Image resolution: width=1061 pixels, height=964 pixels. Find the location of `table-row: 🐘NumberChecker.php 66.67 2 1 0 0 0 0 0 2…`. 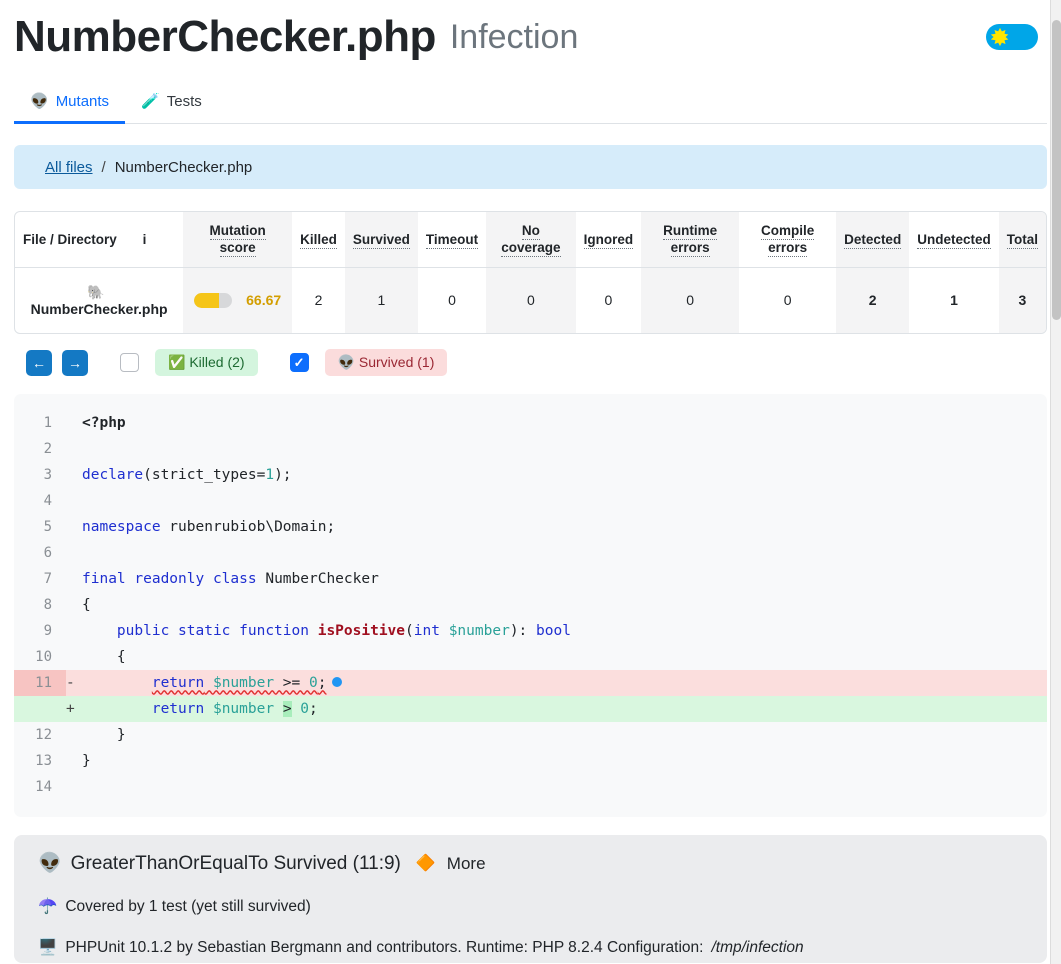

table-row: 🐘NumberChecker.php 66.67 2 1 0 0 0 0 0 2… is located at coordinates (530, 300).